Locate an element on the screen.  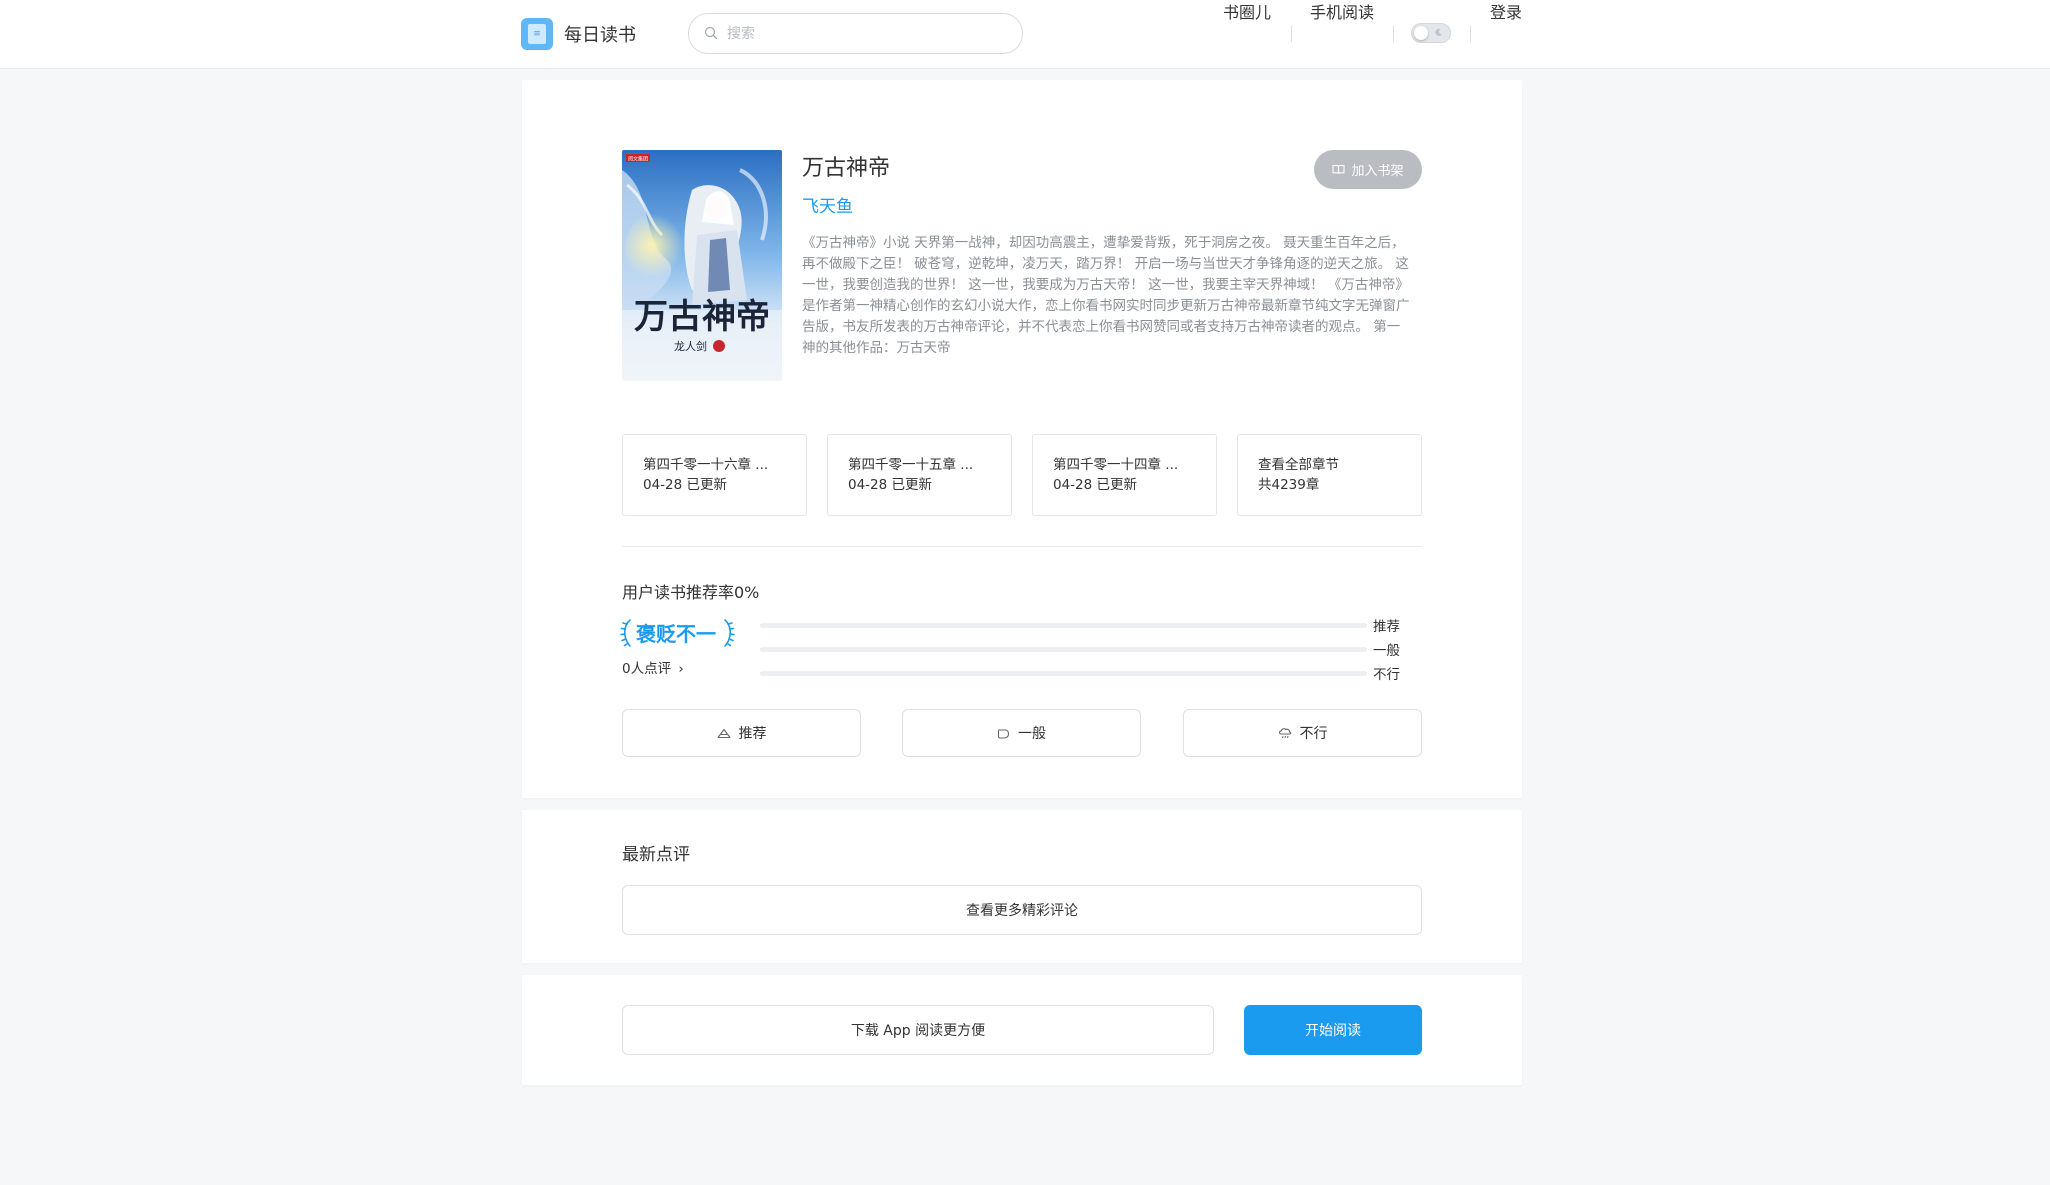
rating-bar-row: 一般 is located at coordinates (1100, 649).